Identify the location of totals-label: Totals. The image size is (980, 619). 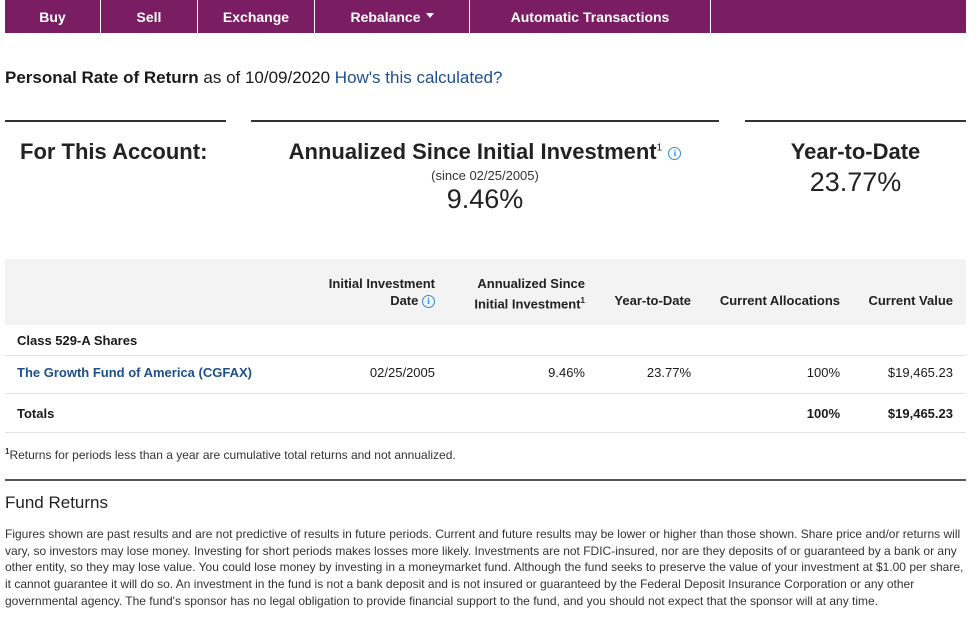
(36, 413).